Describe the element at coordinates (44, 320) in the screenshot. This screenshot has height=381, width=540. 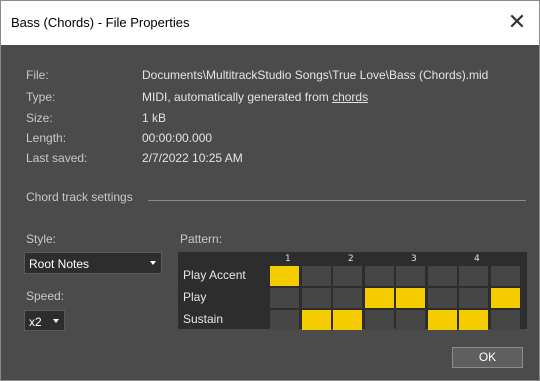
I see `speed-dropdown: x2` at that location.